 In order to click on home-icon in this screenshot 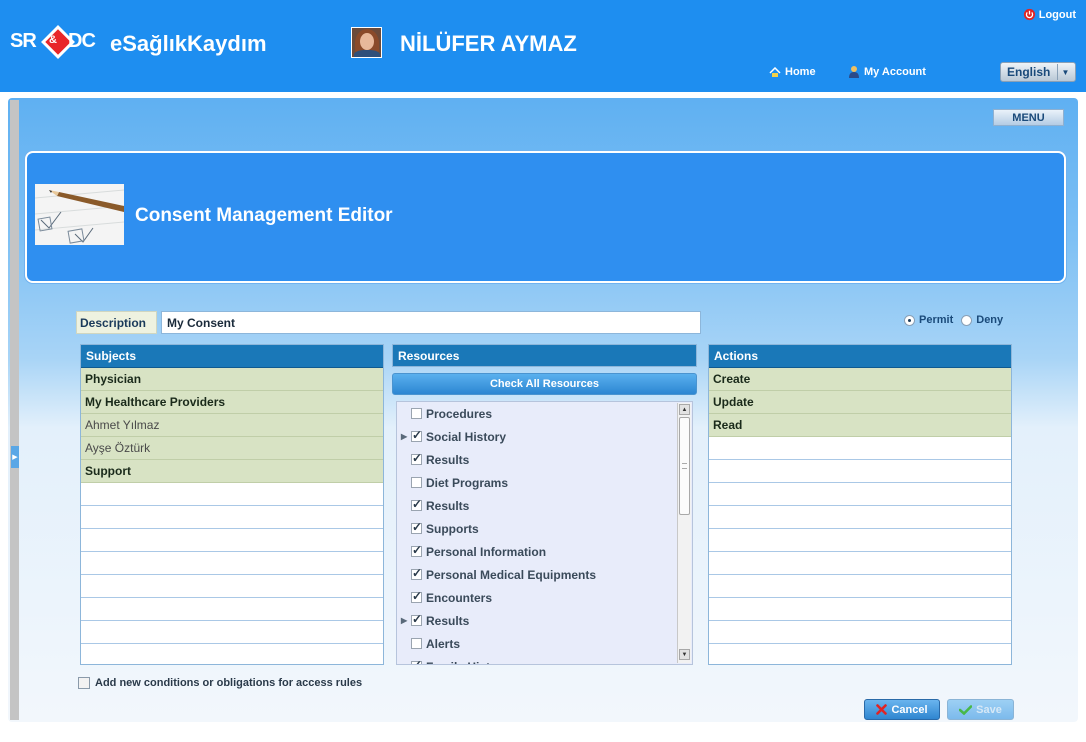, I will do `click(775, 71)`.